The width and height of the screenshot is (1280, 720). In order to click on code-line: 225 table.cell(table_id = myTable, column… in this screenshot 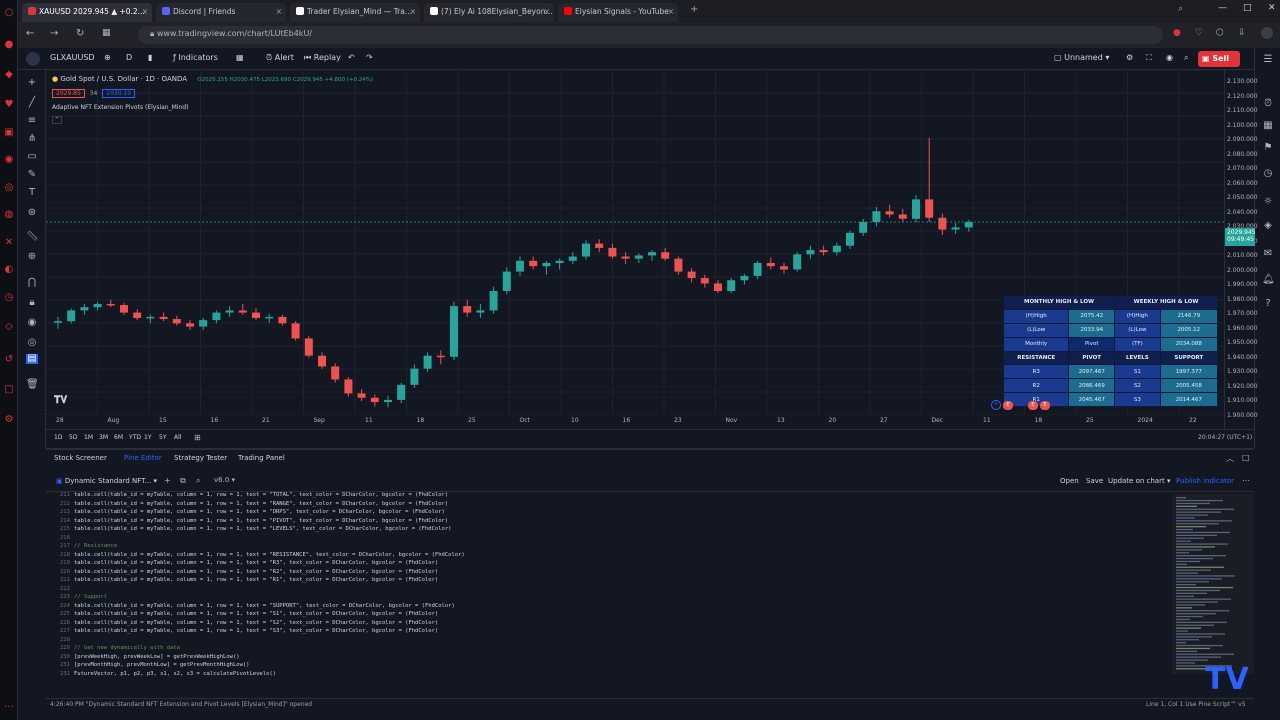, I will do `click(615, 615)`.